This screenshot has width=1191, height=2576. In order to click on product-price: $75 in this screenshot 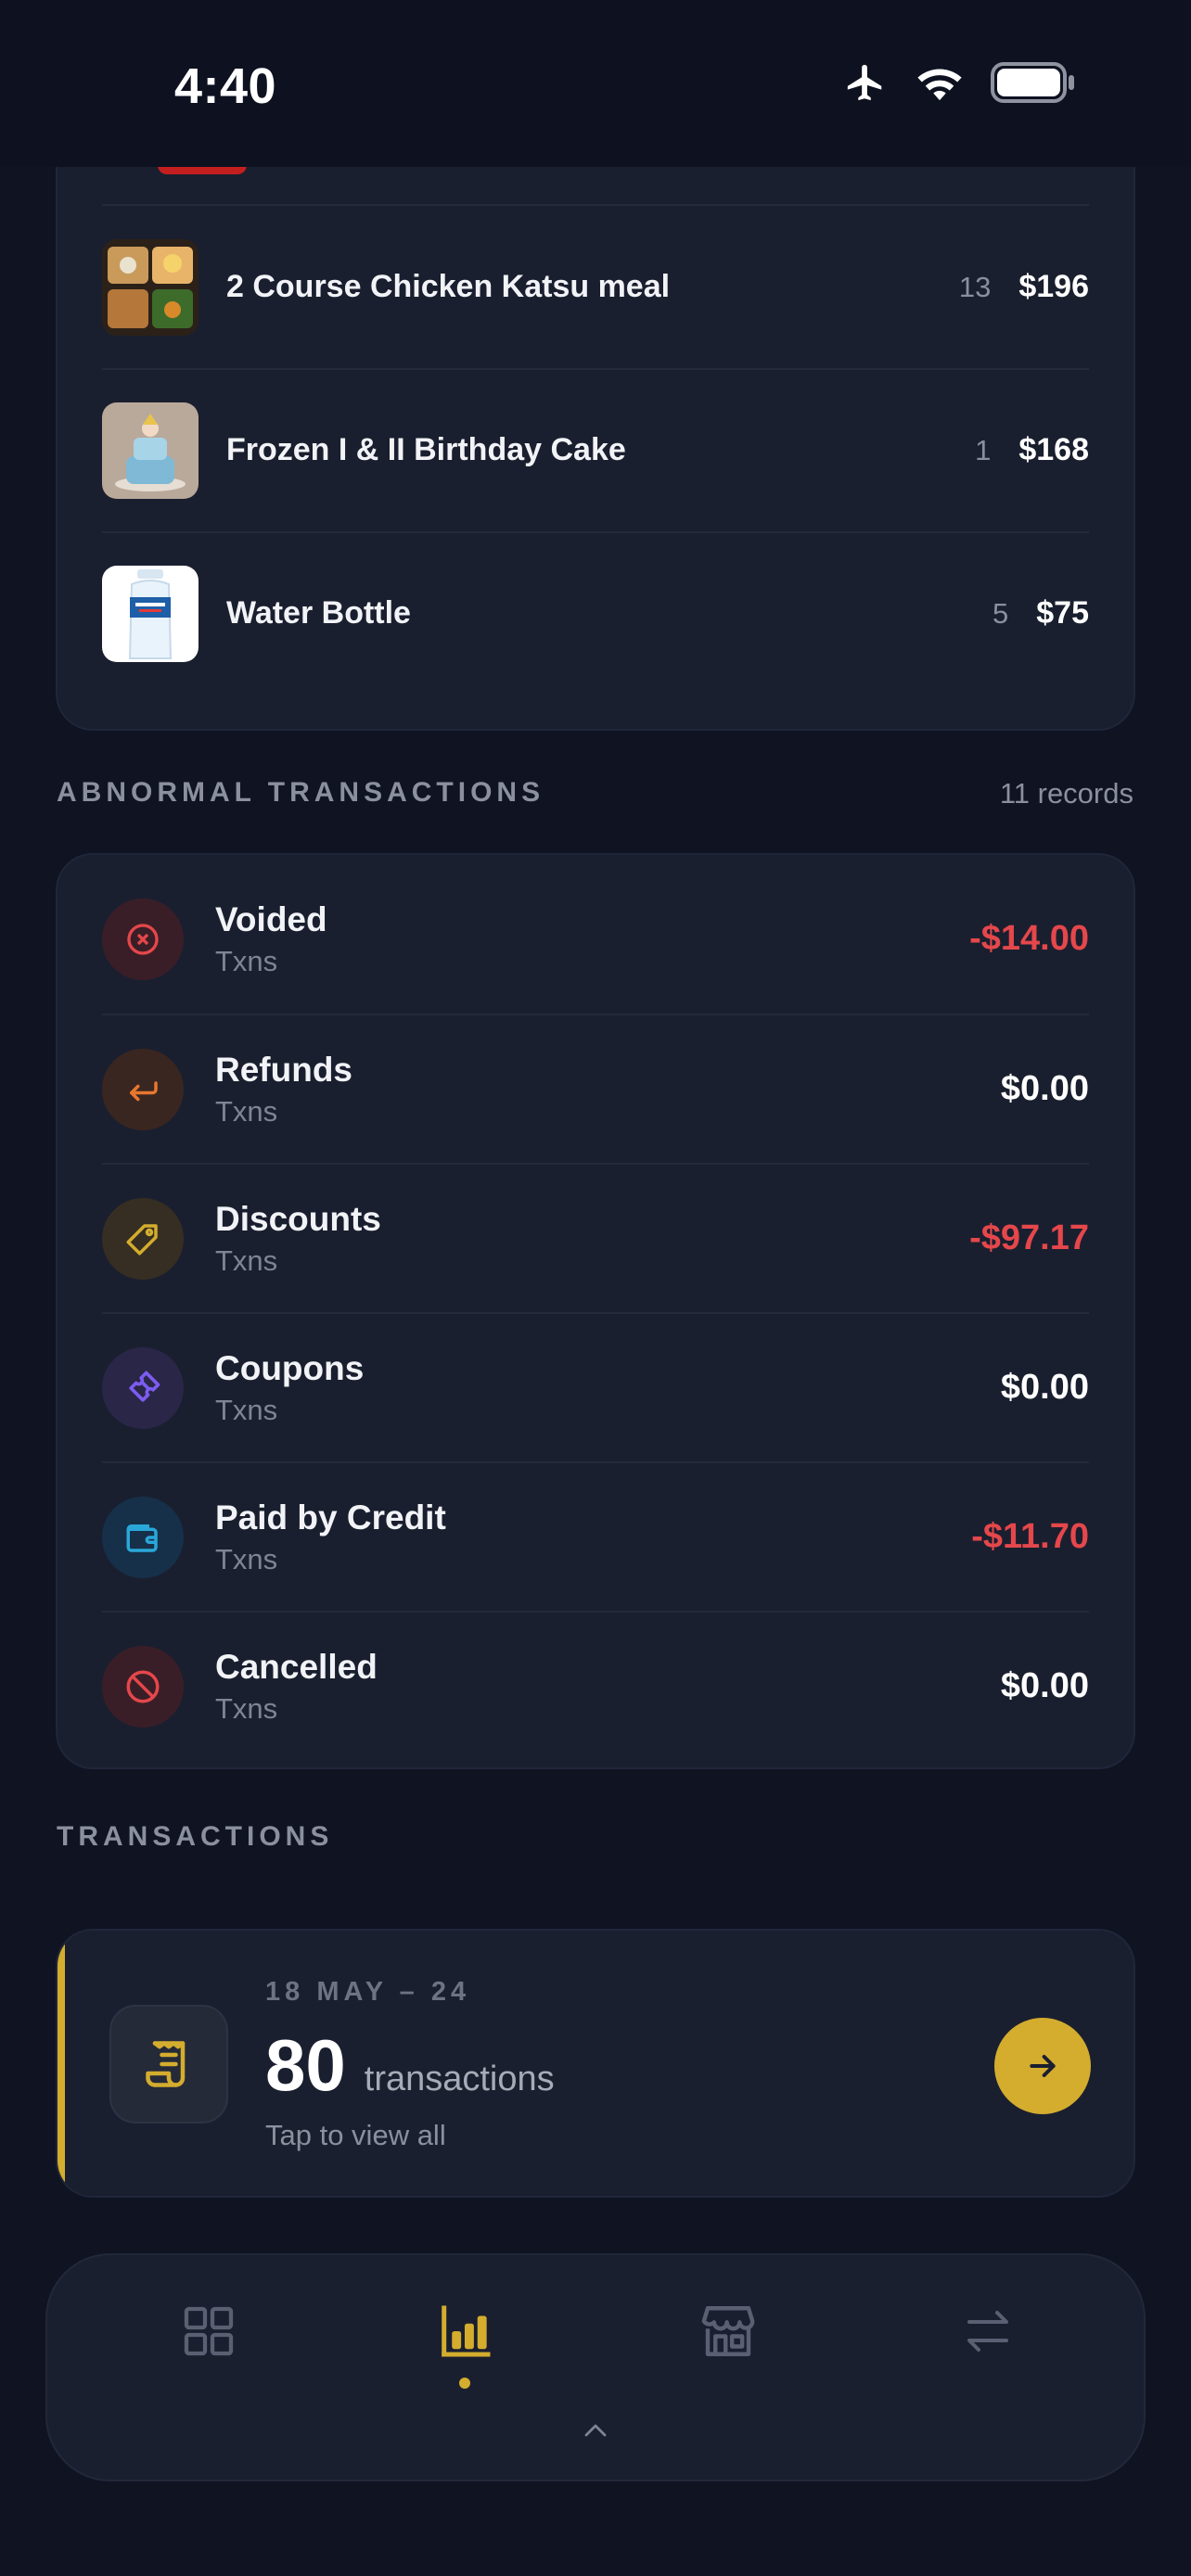, I will do `click(1062, 613)`.